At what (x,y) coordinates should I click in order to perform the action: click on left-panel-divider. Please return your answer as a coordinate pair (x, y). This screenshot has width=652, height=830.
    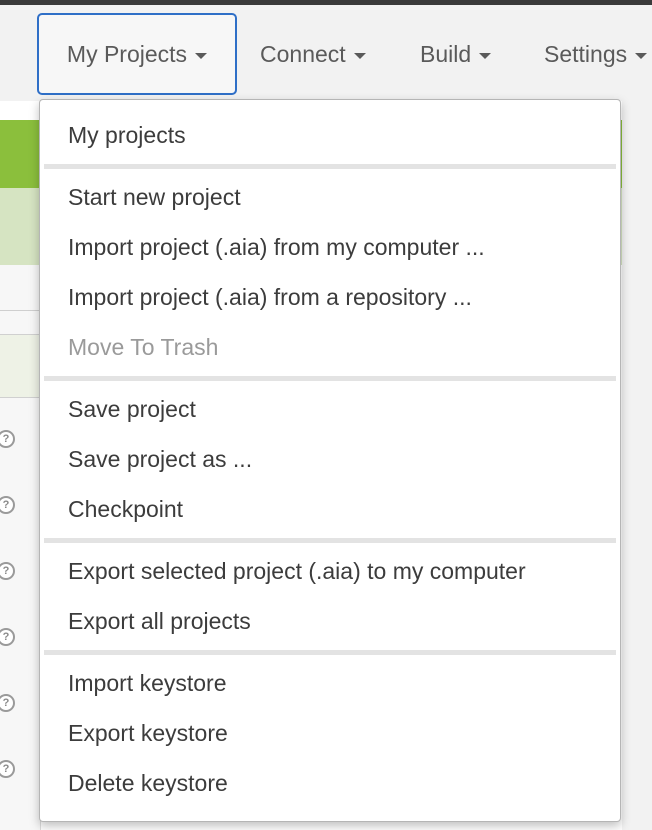
    Looking at the image, I should click on (20, 310).